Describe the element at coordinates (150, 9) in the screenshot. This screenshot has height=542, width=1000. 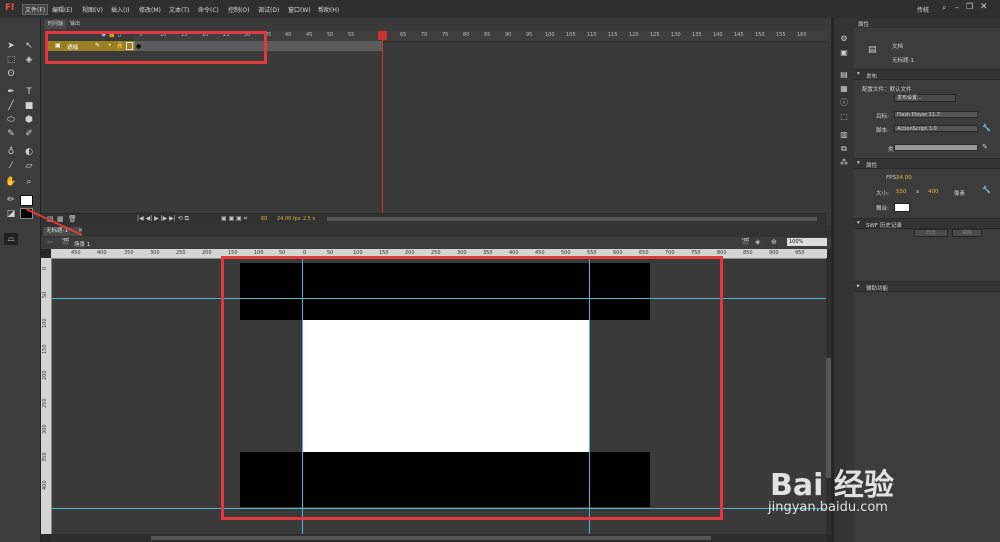
I see `menu-modify: 修改(M)` at that location.